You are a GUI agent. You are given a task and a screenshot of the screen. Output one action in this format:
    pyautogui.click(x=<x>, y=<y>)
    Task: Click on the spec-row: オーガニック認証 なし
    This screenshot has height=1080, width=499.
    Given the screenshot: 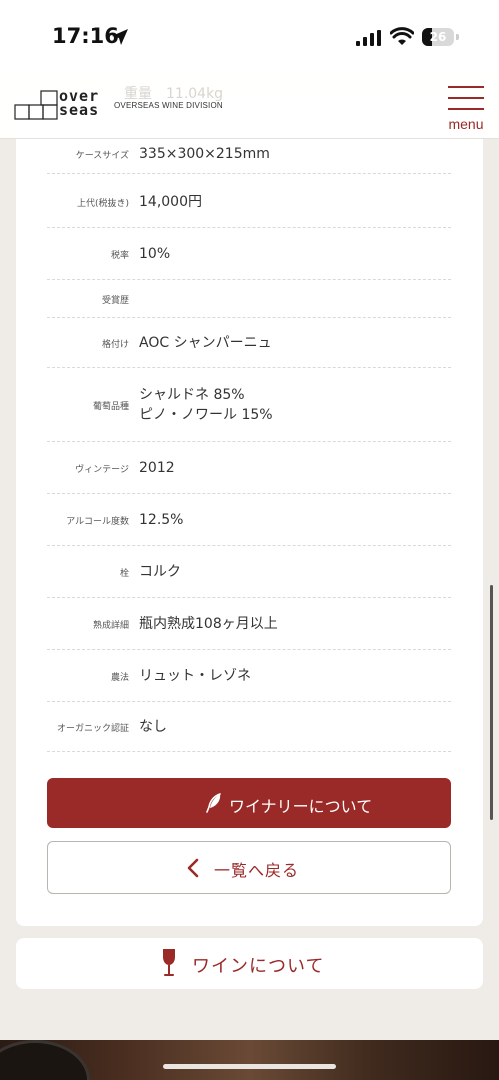 What is the action you would take?
    pyautogui.click(x=249, y=727)
    